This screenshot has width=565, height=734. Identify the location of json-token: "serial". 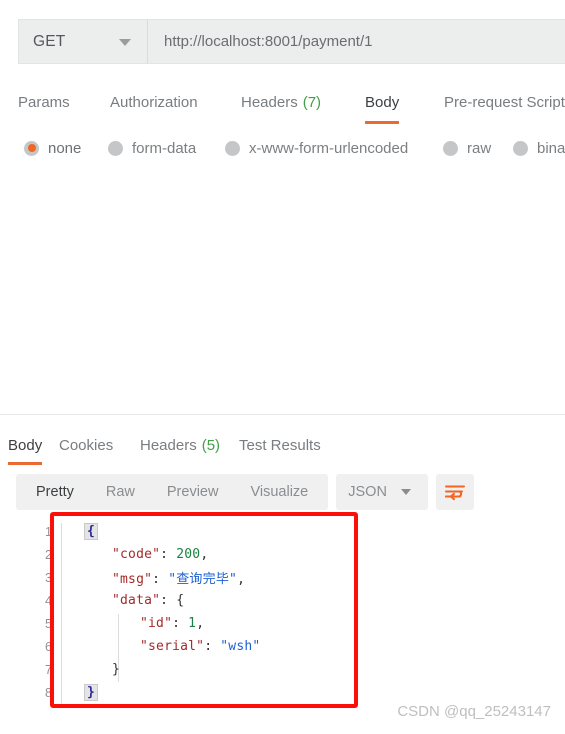
(172, 646).